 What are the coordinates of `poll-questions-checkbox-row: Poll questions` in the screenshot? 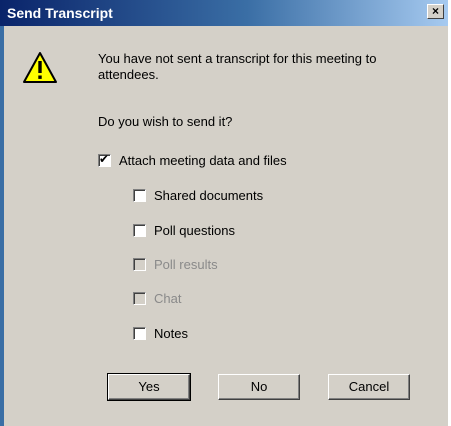 It's located at (184, 230).